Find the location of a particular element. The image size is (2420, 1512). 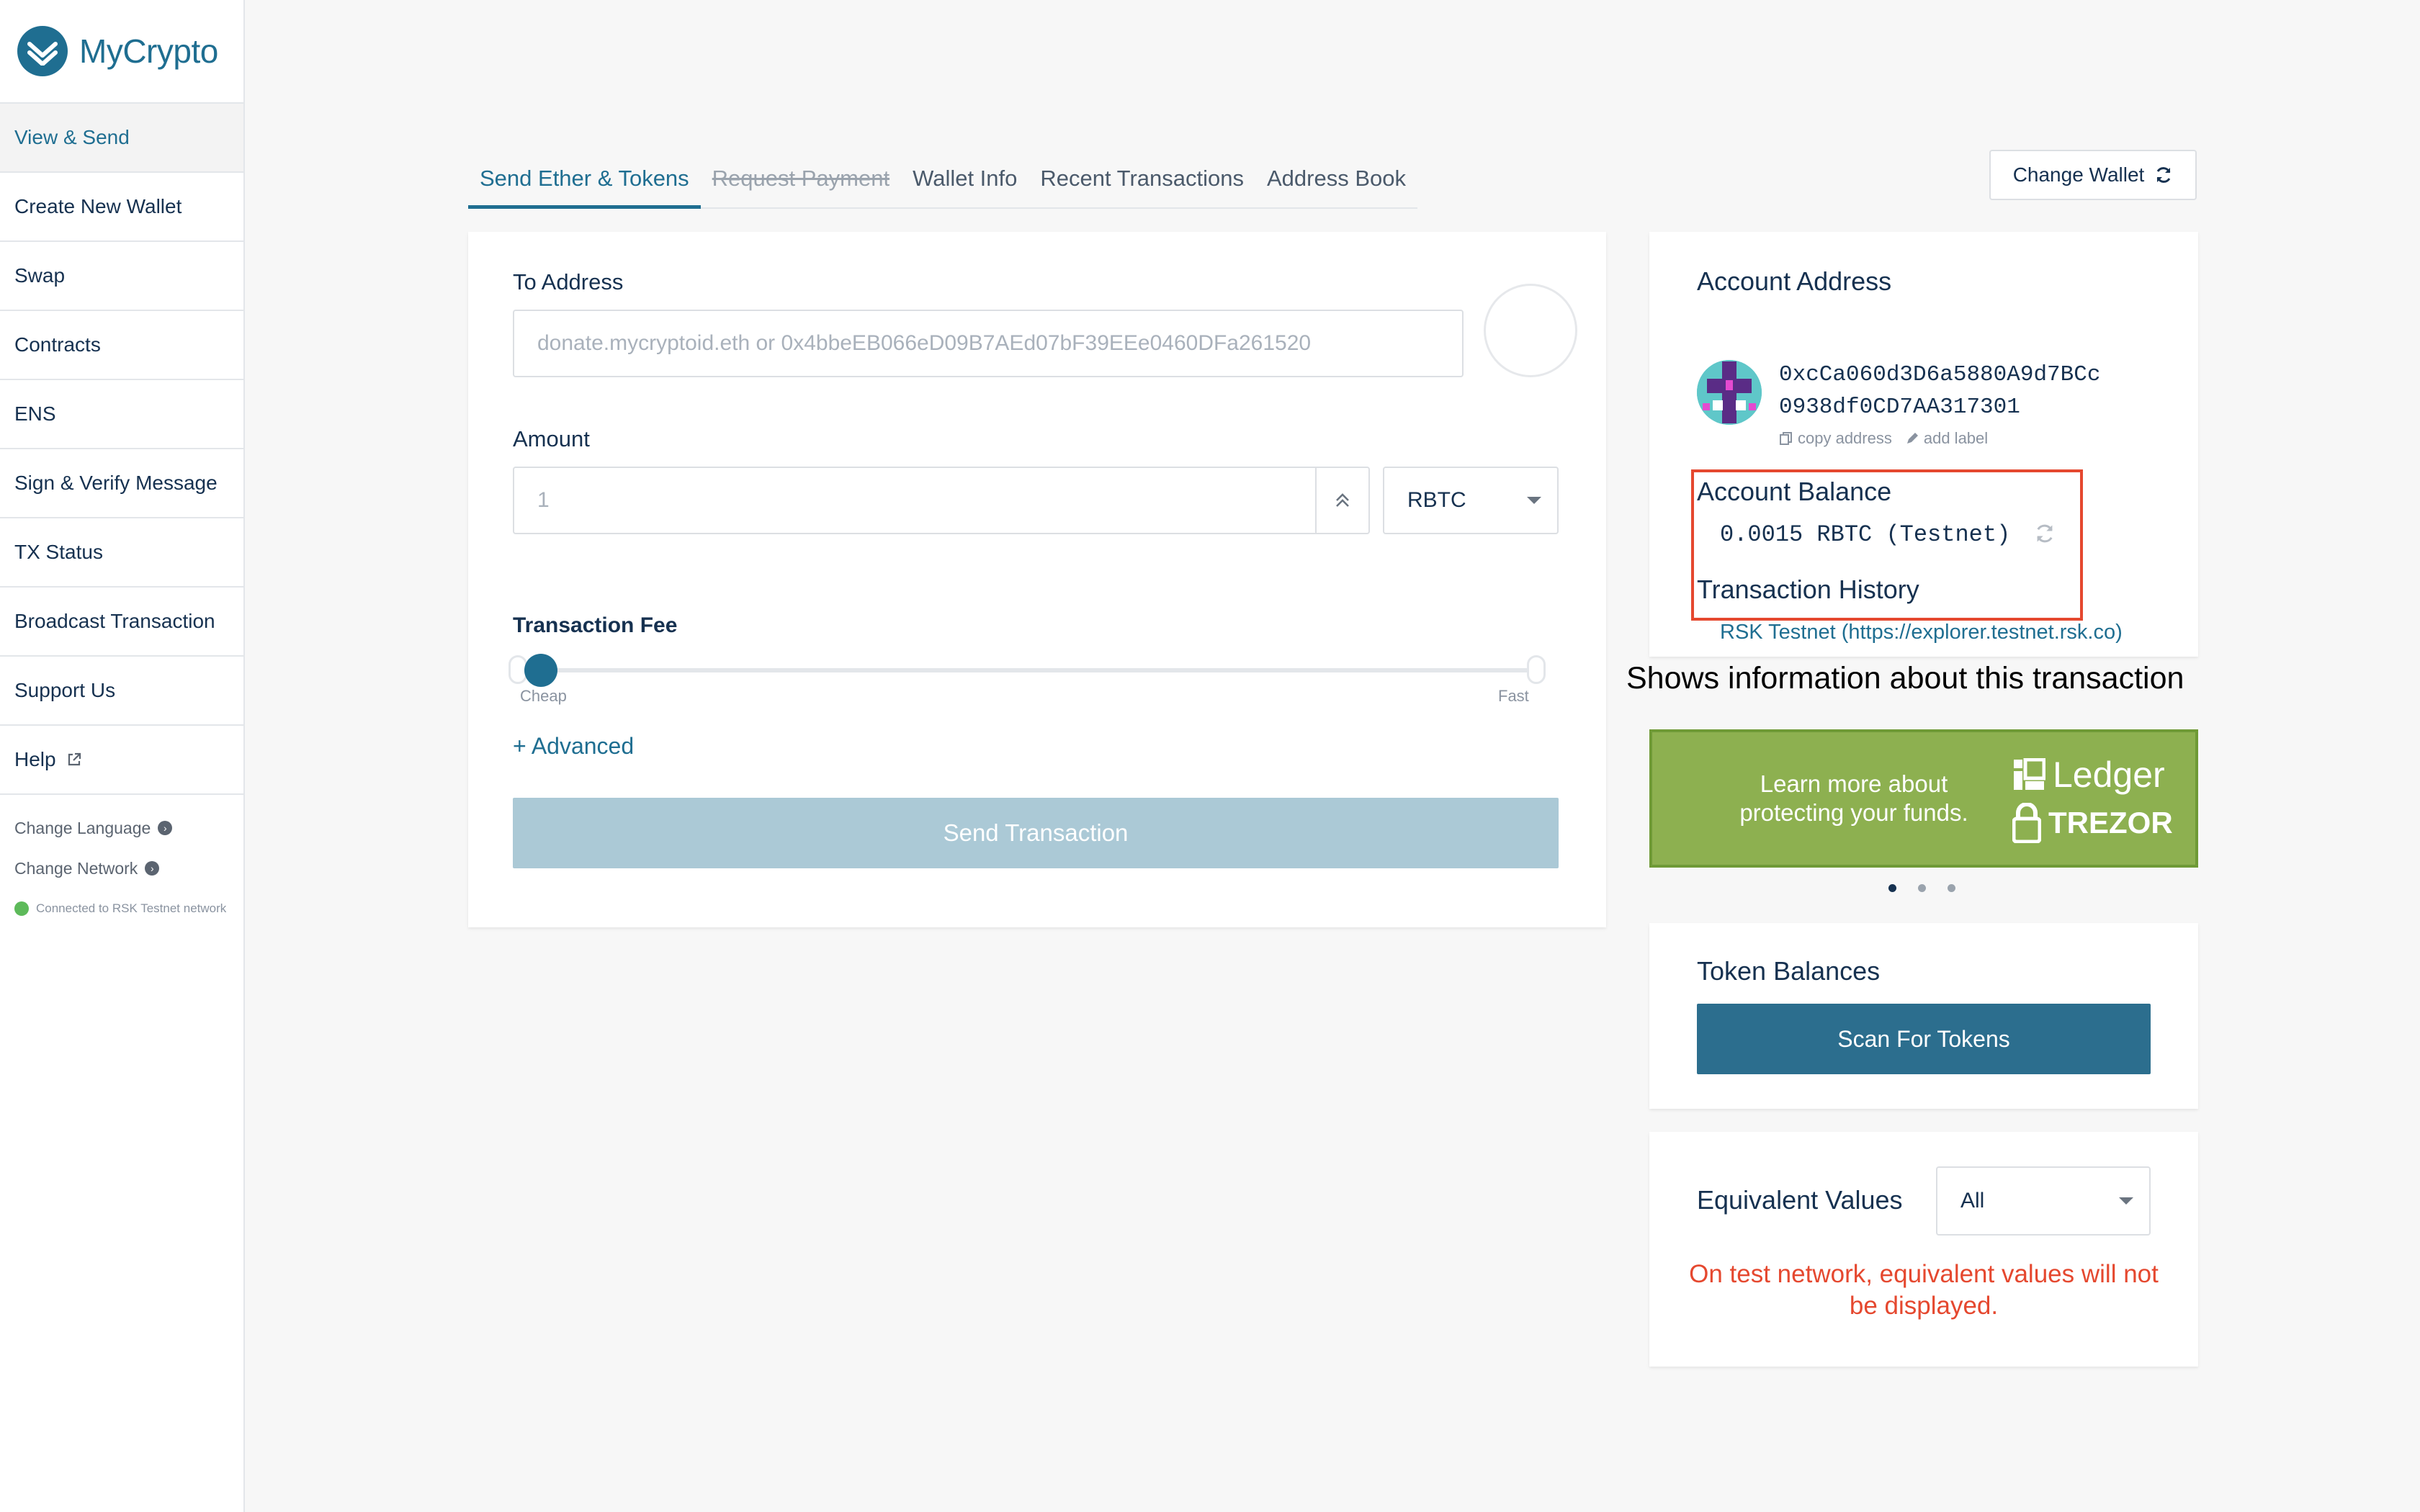

equivalent-values-title: Equivalent Values is located at coordinates (1800, 1200).